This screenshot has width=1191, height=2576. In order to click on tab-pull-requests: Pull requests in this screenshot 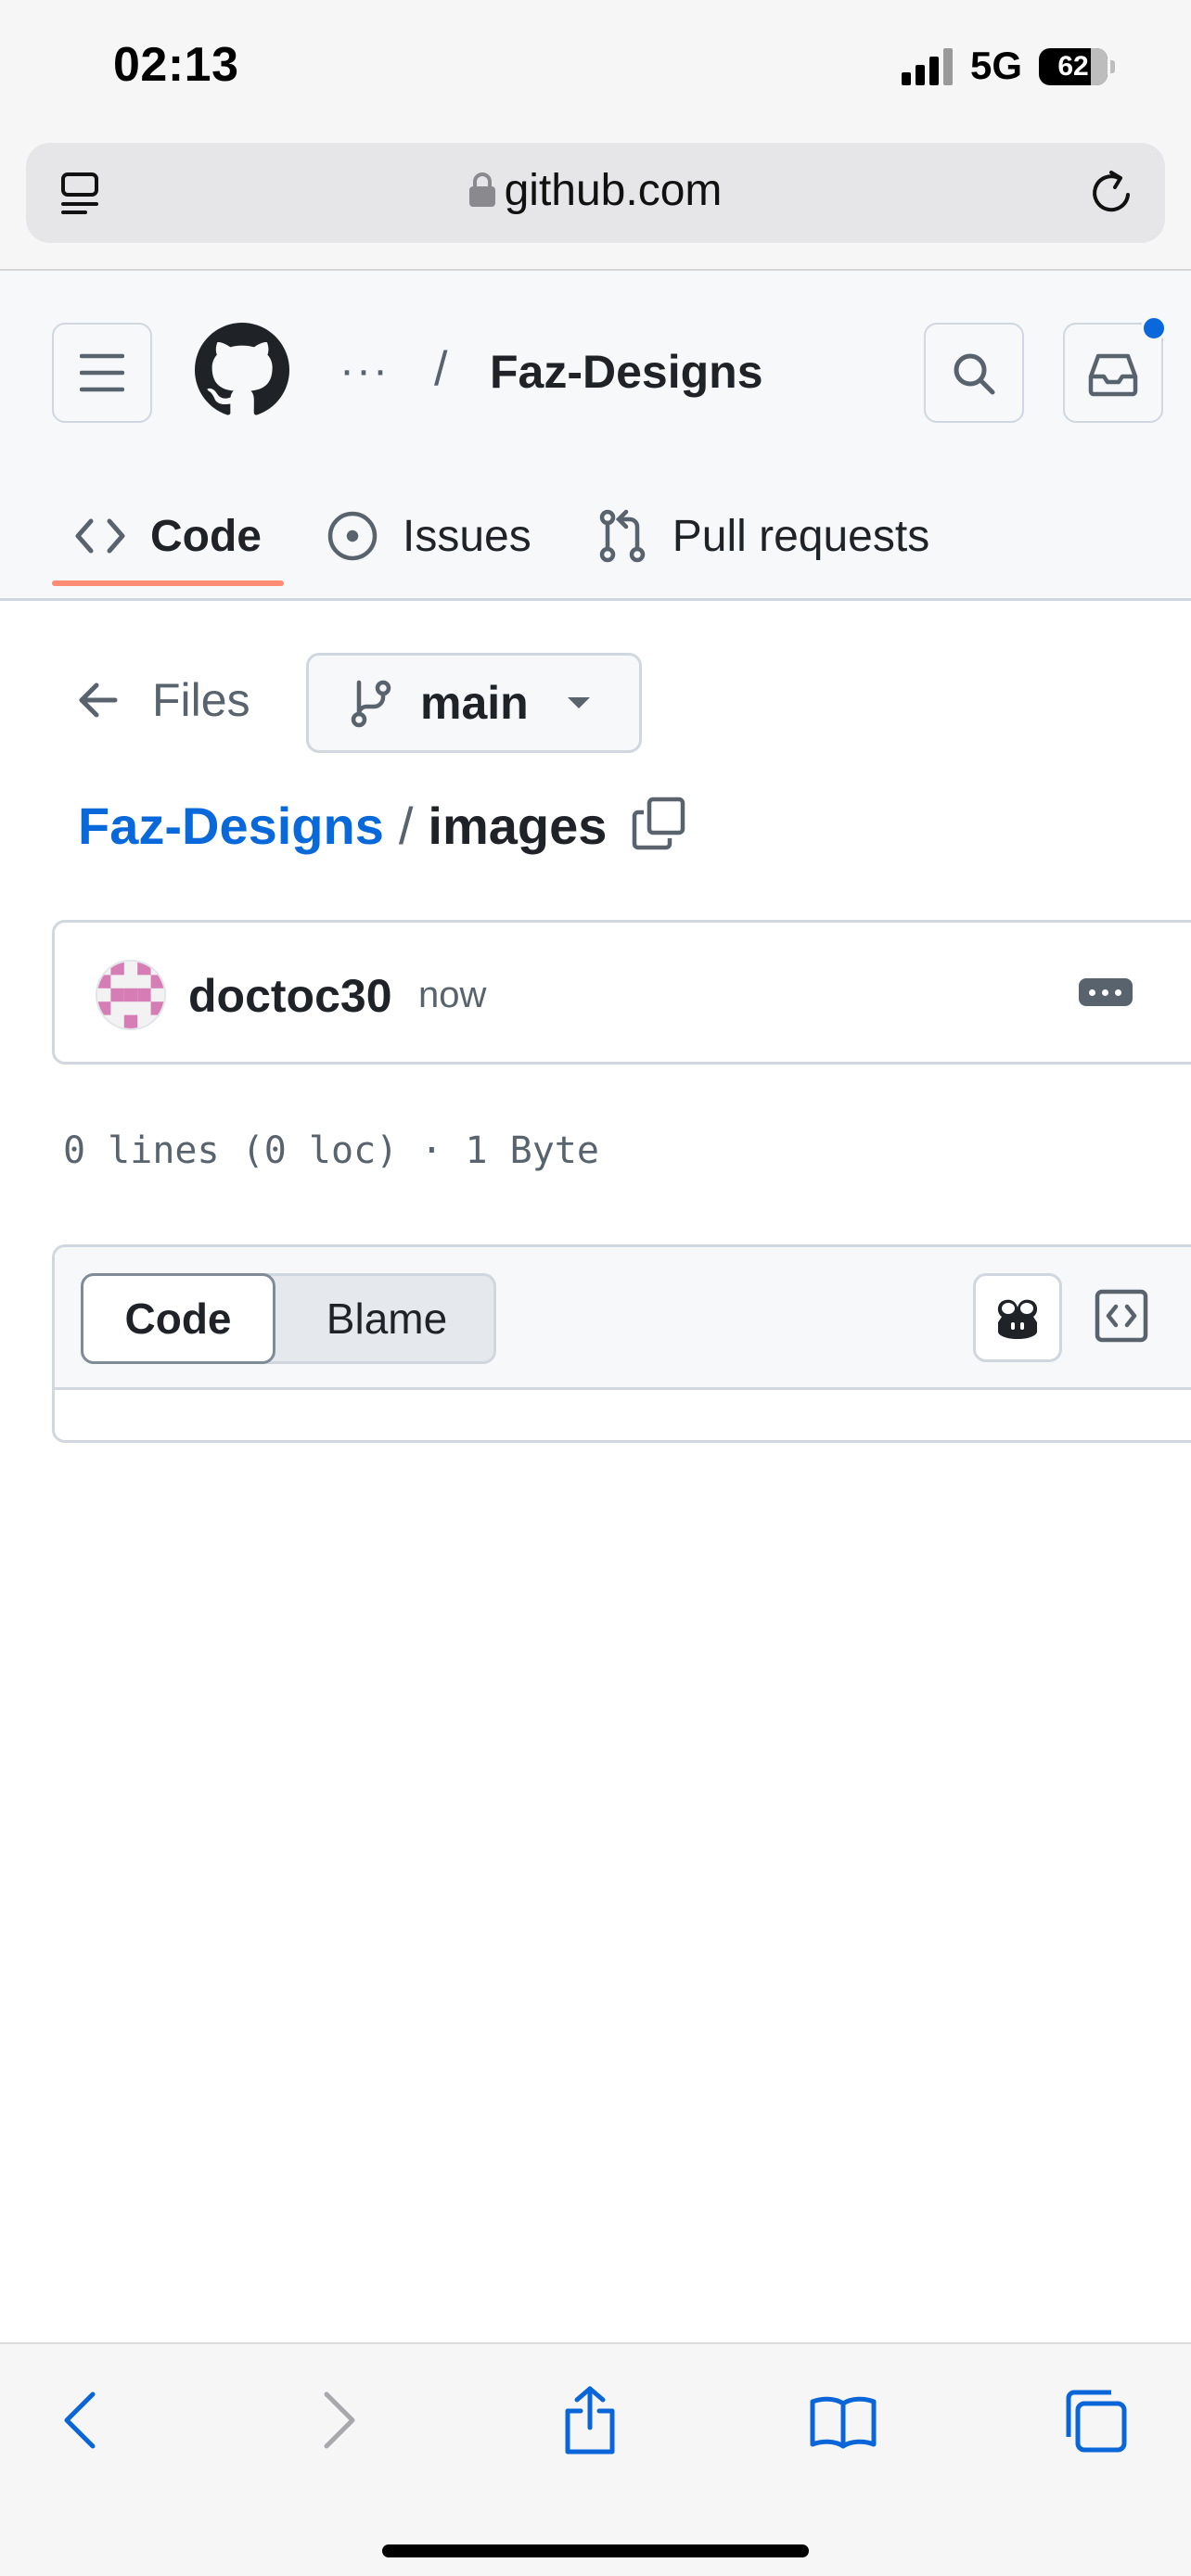, I will do `click(763, 536)`.